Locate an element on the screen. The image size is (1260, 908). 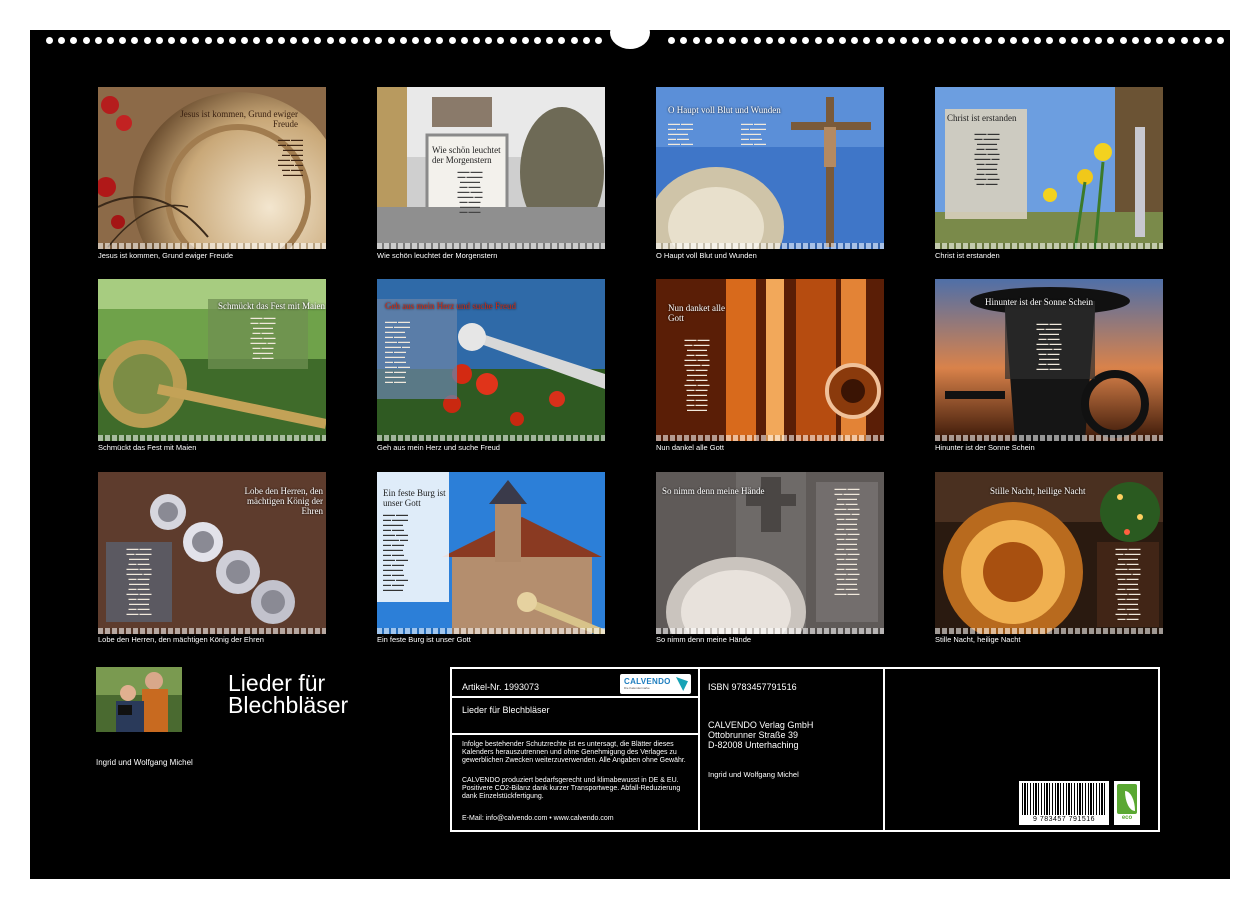
caption-may: Schmückt das Fest mit Maien is located at coordinates (147, 447).